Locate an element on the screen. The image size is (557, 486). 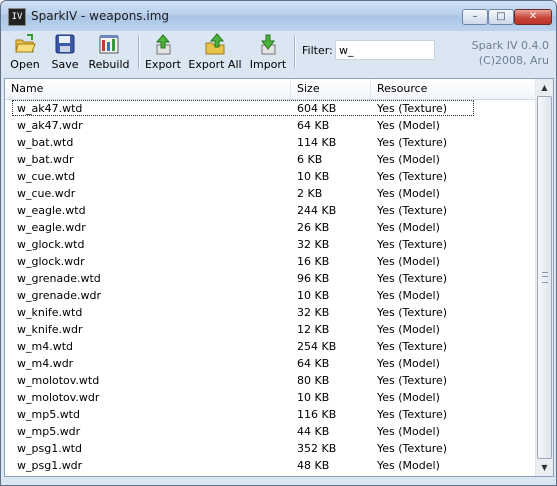
table-row: w_cue.wtd 10 KB Yes (Texture) is located at coordinates (270, 176).